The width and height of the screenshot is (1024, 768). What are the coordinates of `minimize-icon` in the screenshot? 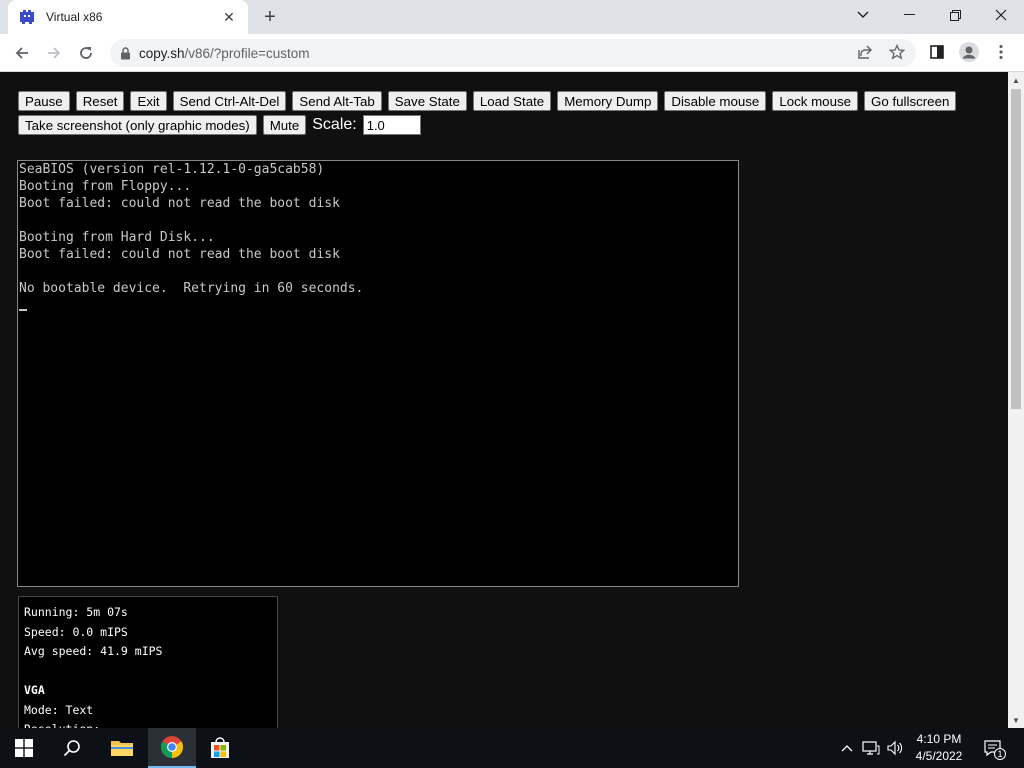 It's located at (909, 15).